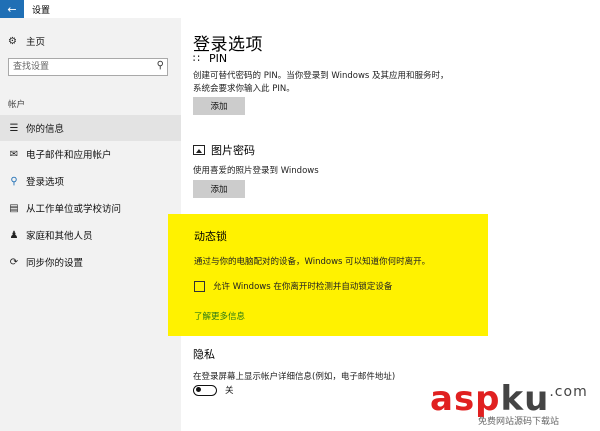 The height and width of the screenshot is (431, 600). Describe the element at coordinates (321, 76) in the screenshot. I see `pin-description-line1: 创建可替代密码的 PIN。当你登录到 Windows 及其应用和服务时，` at that location.